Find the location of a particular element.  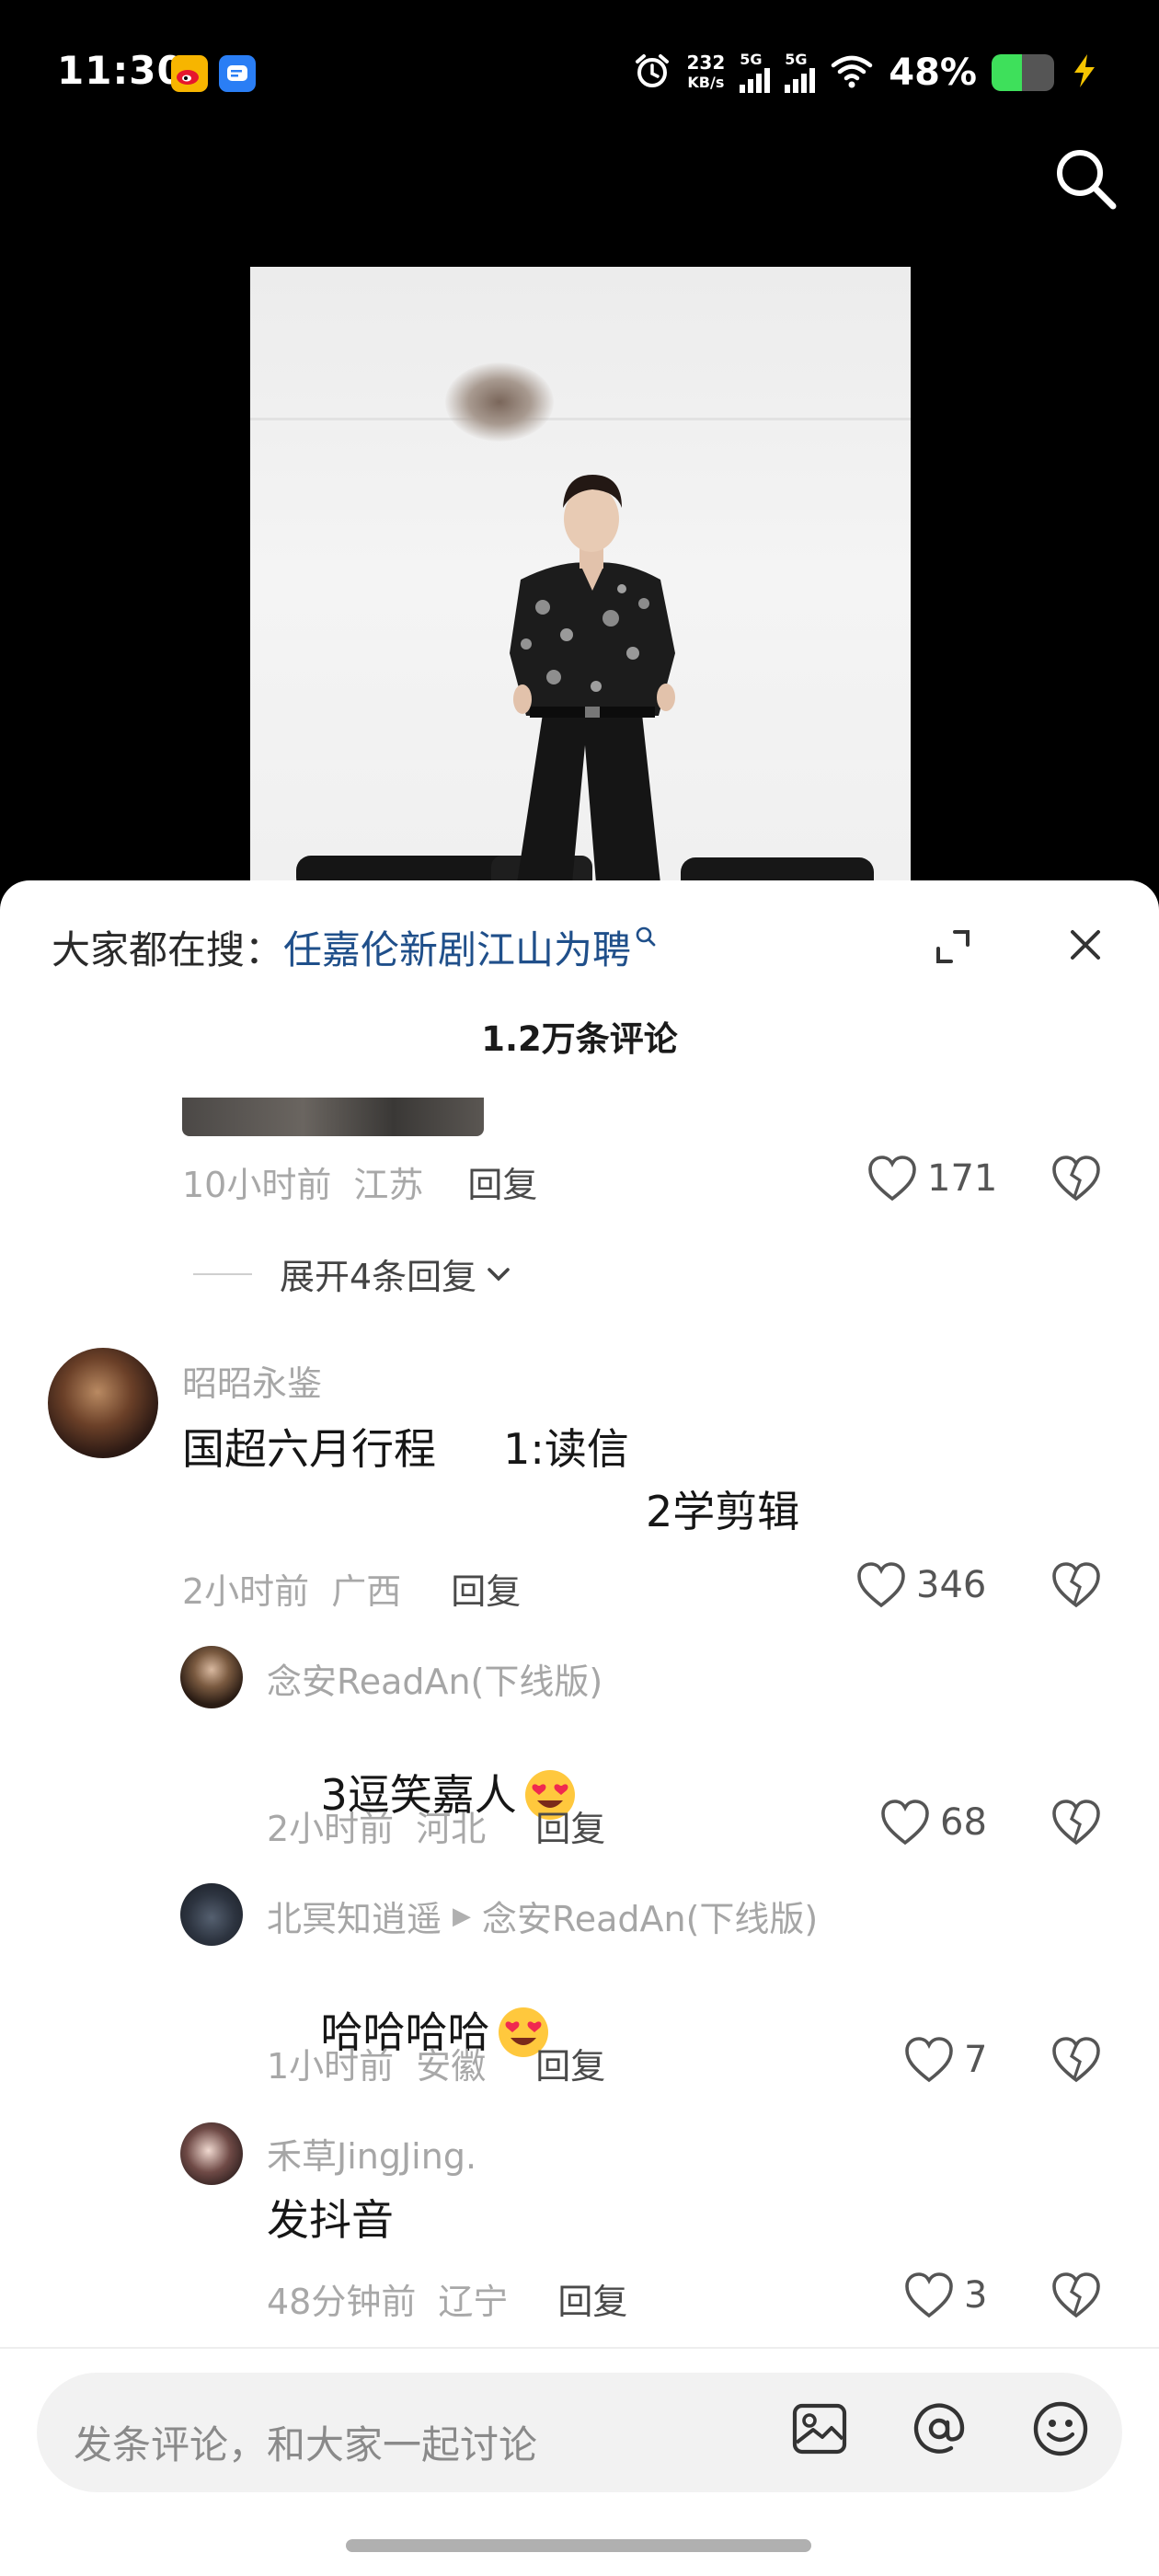

comment-input-placeholder: 发条评论，和大家一起讨论 is located at coordinates (305, 2442).